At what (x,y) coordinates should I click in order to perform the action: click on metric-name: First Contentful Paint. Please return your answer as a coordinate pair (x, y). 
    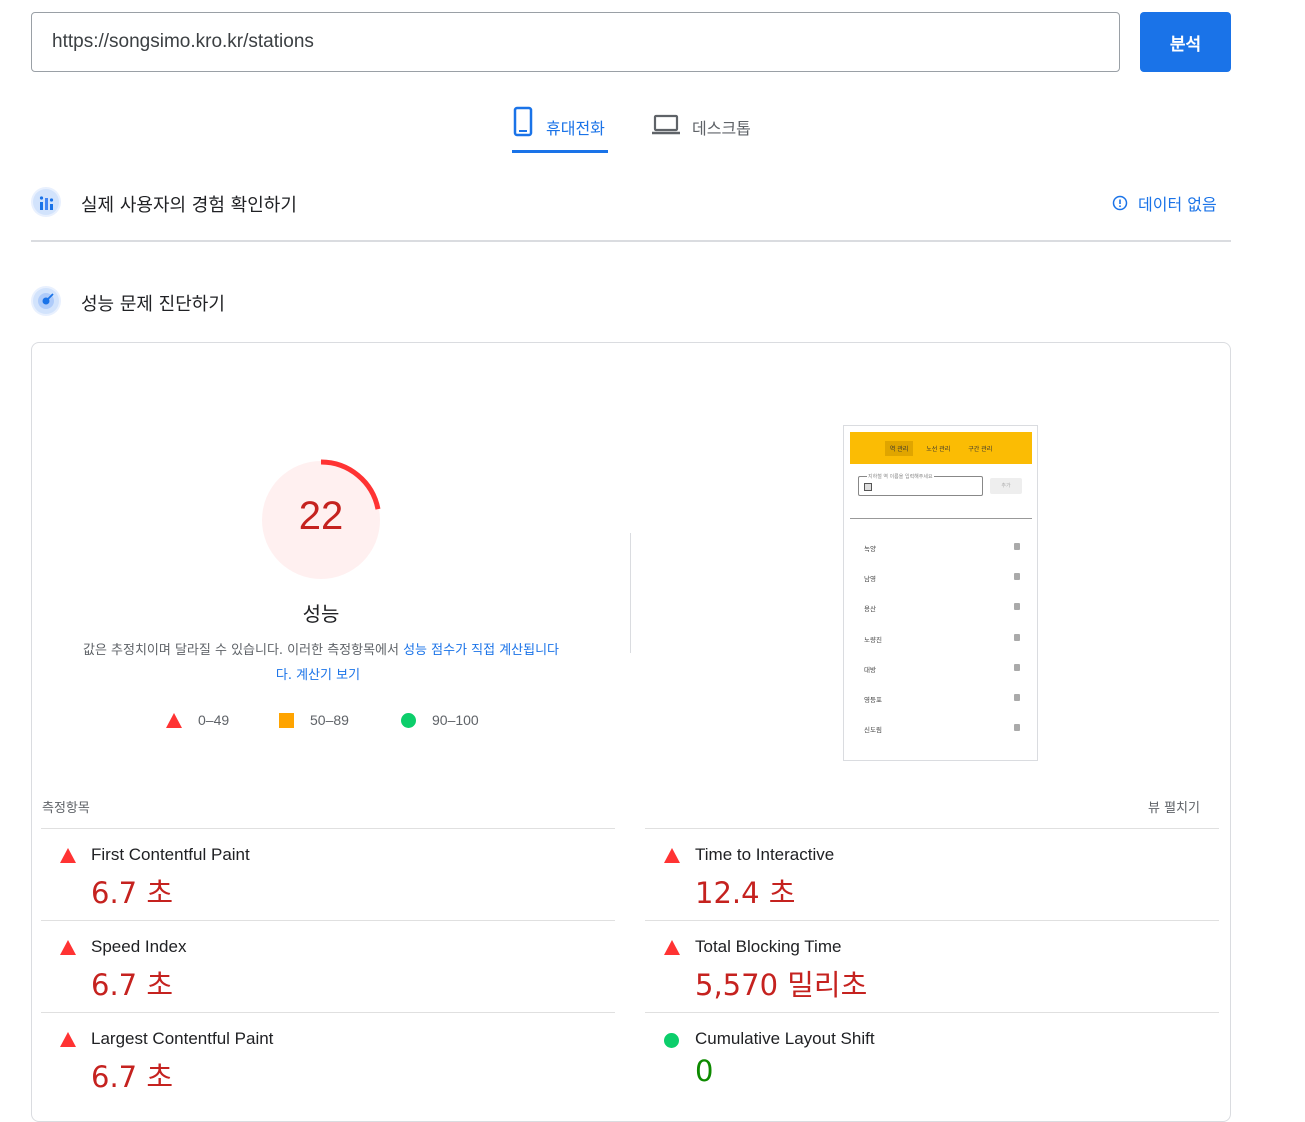
    Looking at the image, I should click on (170, 854).